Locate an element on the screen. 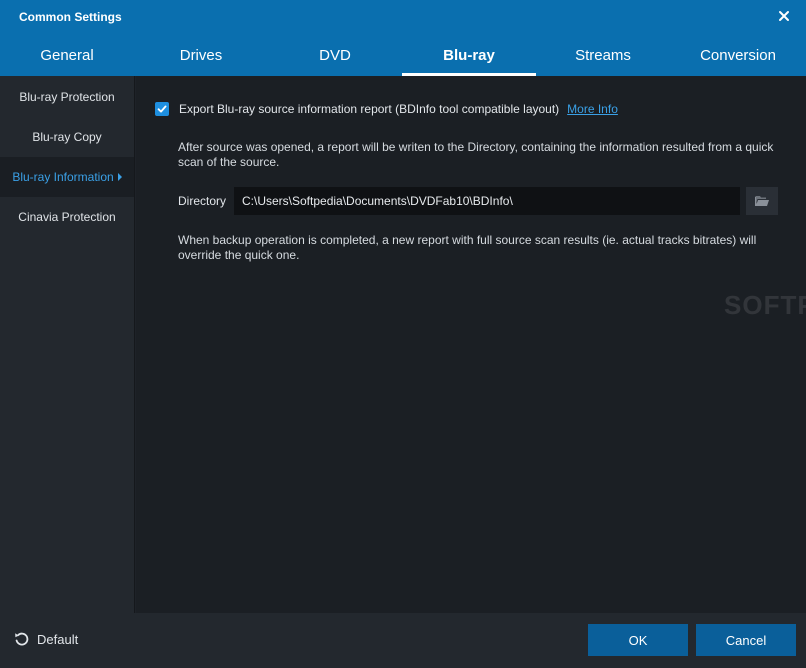 The height and width of the screenshot is (668, 806). sidebar-item-blu-ray-copy: Blu-ray Copy is located at coordinates (67, 137).